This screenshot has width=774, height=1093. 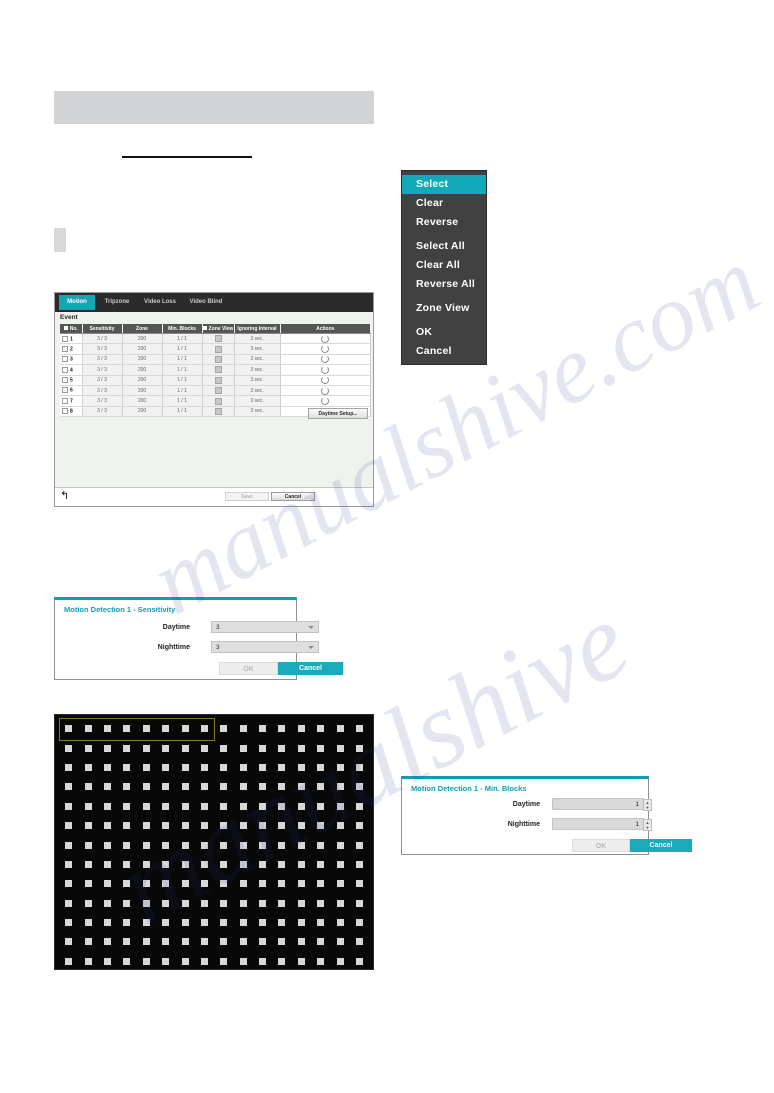 What do you see at coordinates (218, 370) in the screenshot?
I see `cell-zone-view` at bounding box center [218, 370].